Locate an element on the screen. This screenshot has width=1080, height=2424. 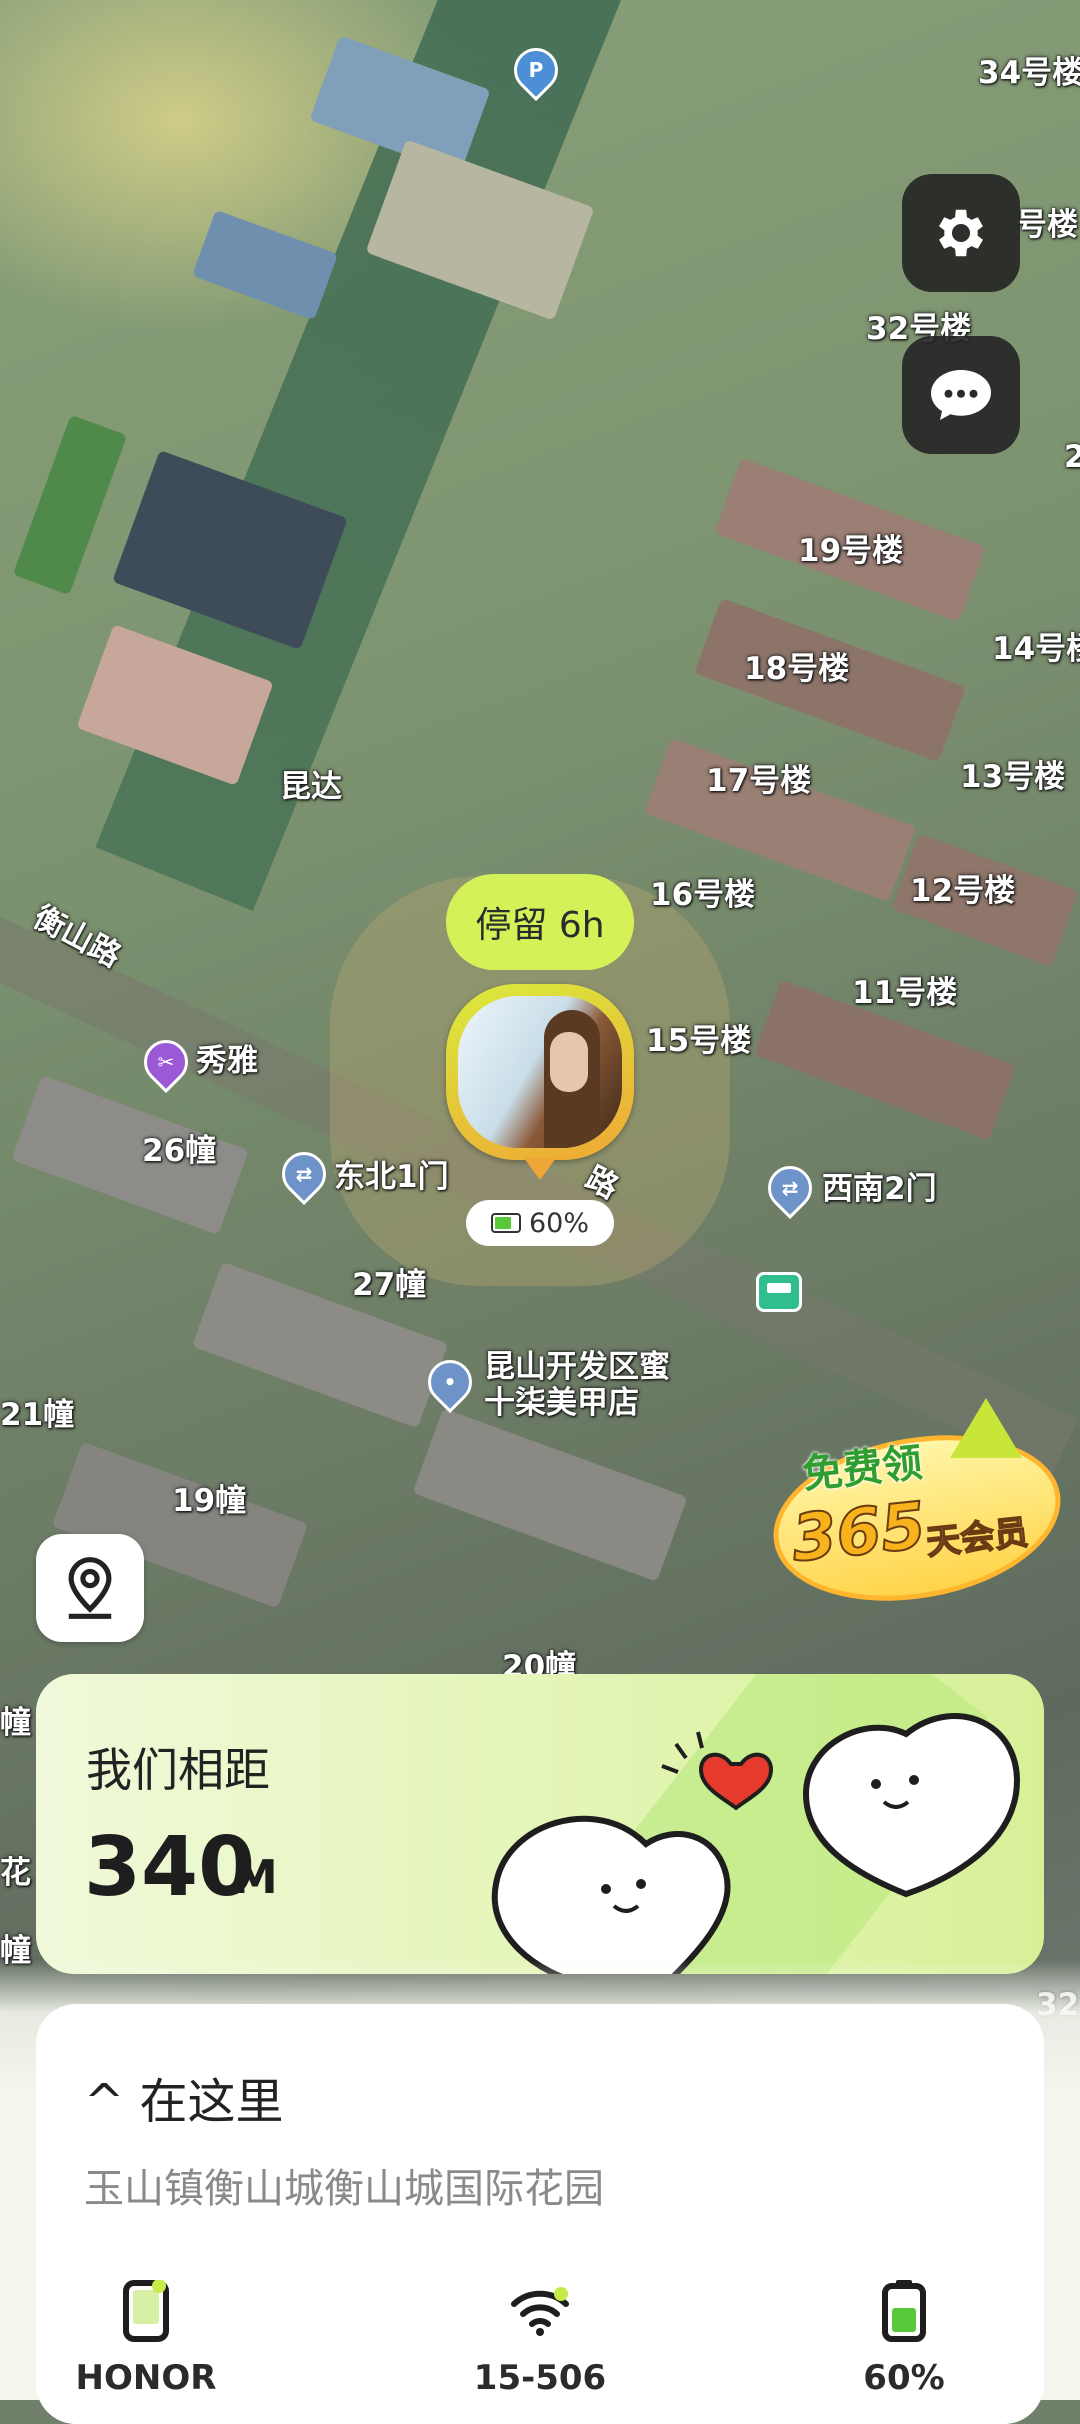
vip-promo-sticker: 免费领 365 天会员 is located at coordinates (917, 1510).